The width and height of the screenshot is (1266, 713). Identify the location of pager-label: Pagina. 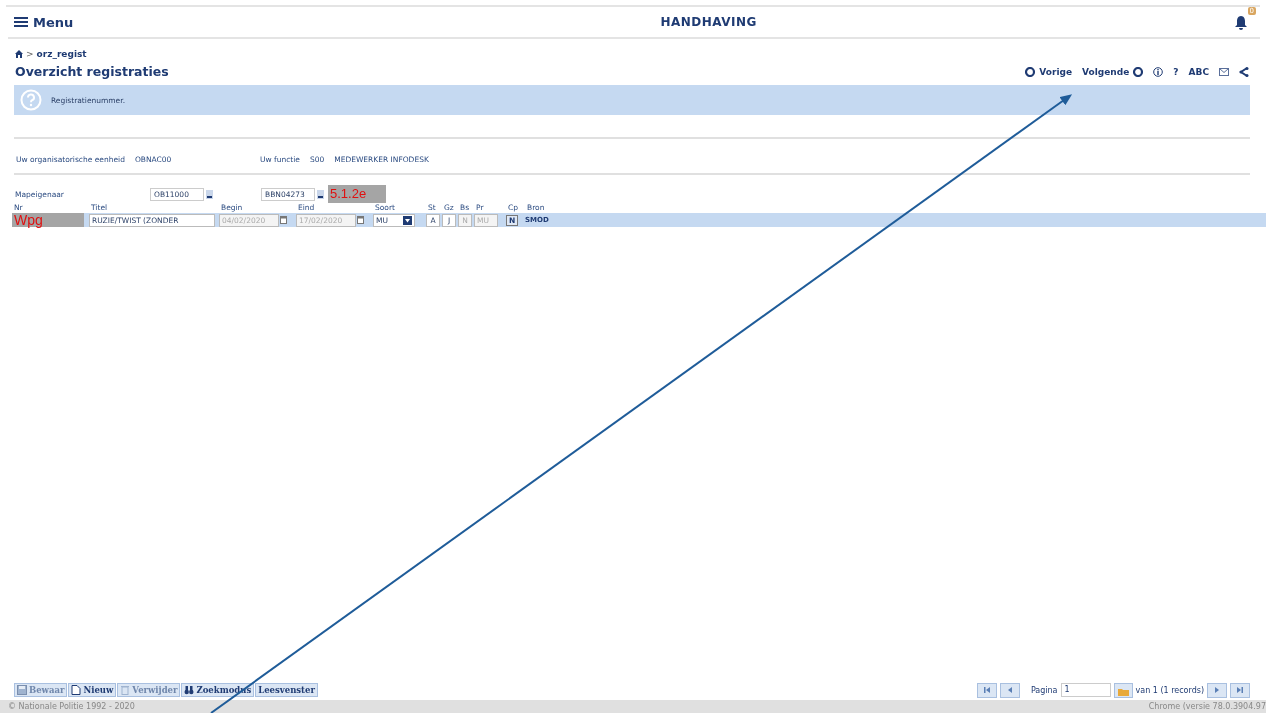
(1044, 690).